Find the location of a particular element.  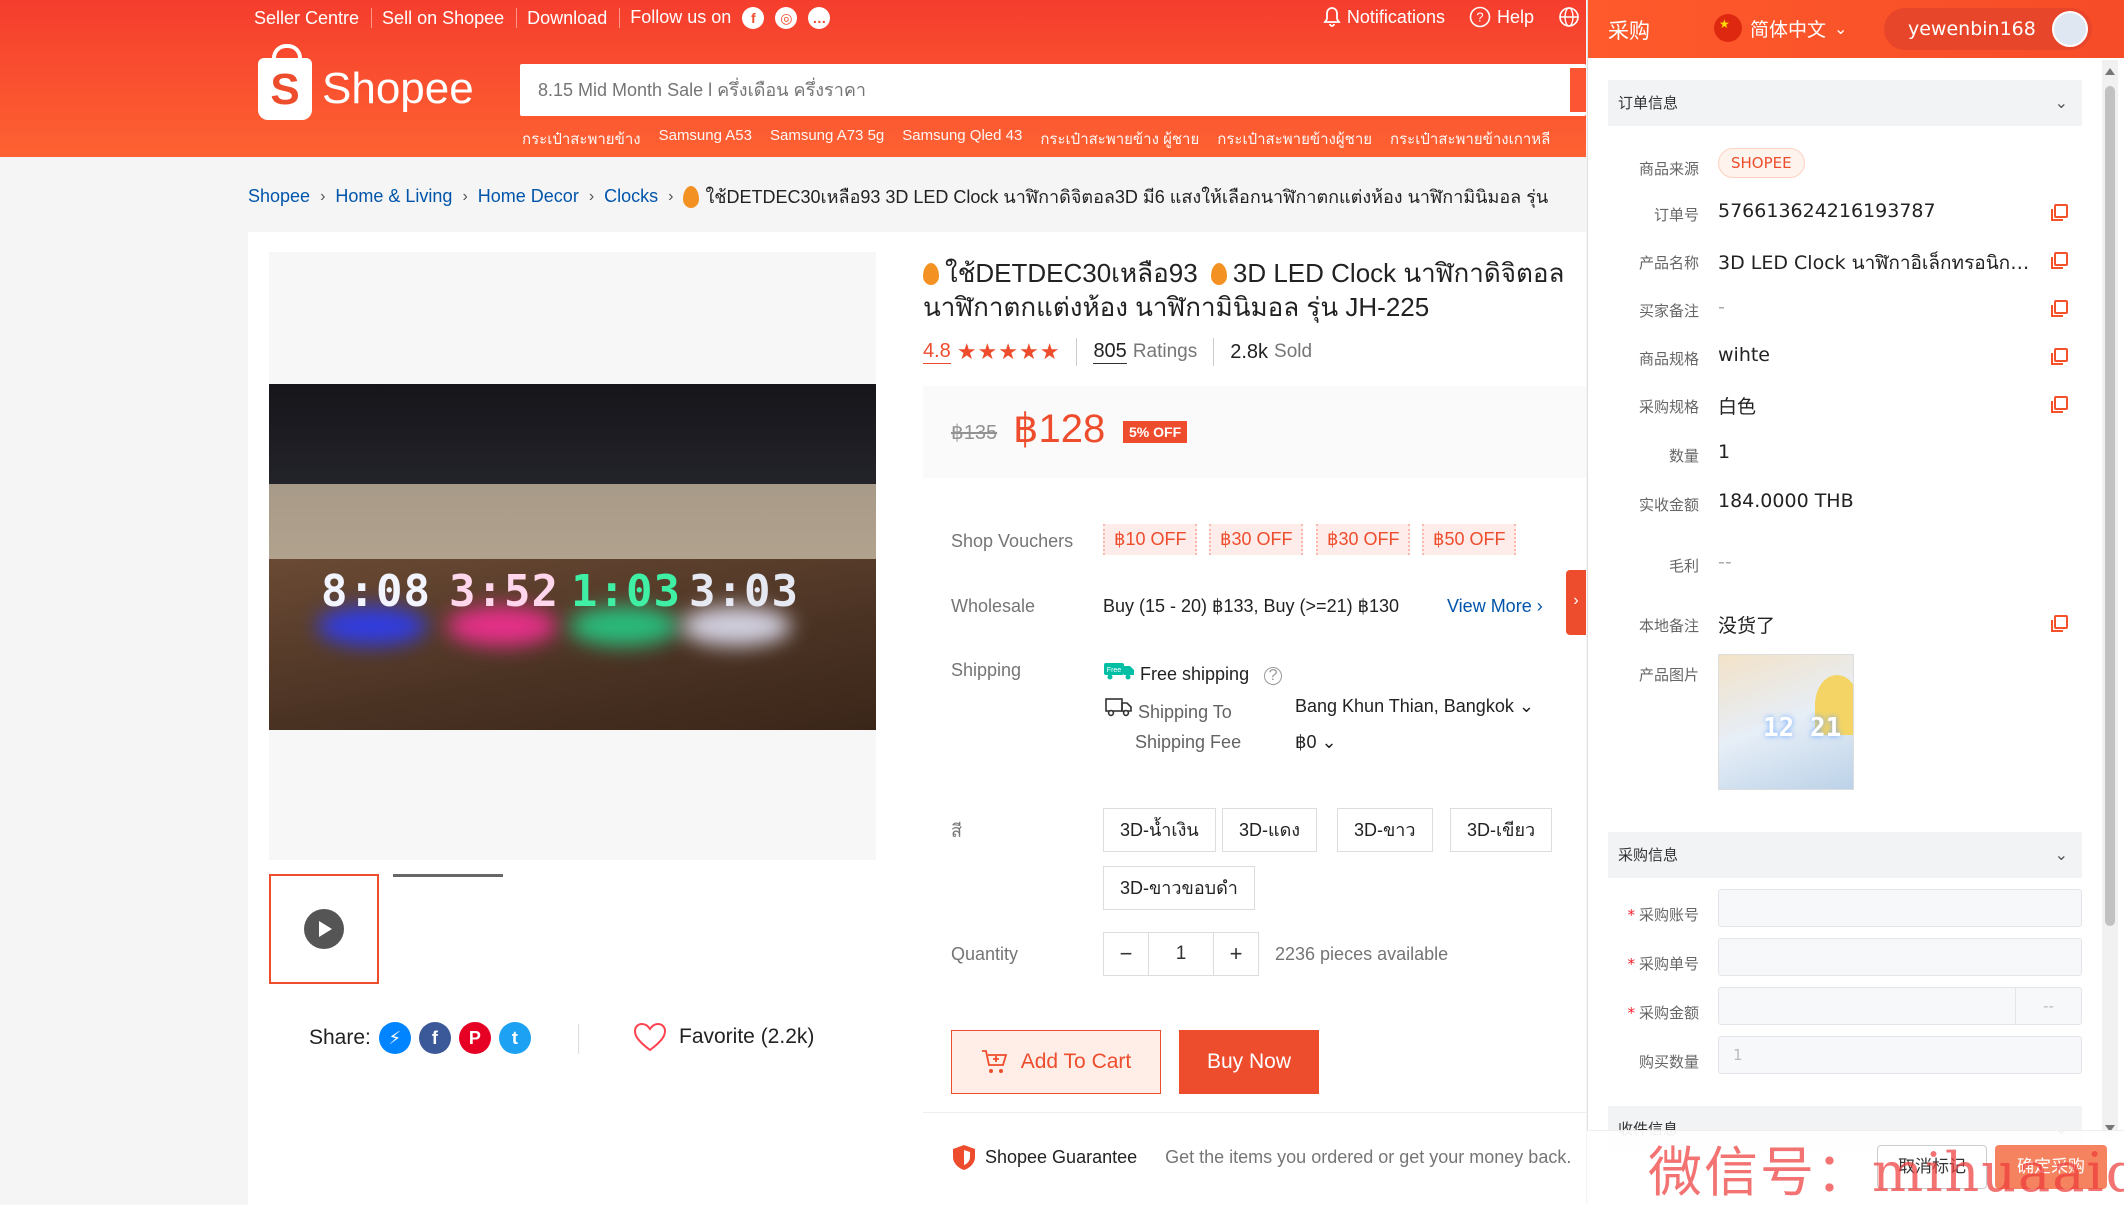

buy-now-button: Buy Now is located at coordinates (1249, 1062).